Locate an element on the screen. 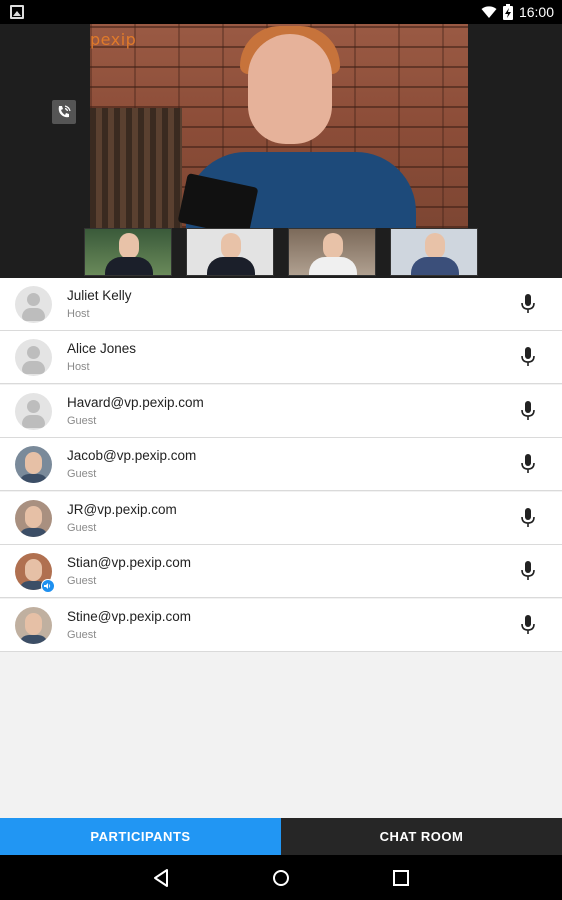 Image resolution: width=562 pixels, height=900 pixels. video-chair is located at coordinates (136, 168).